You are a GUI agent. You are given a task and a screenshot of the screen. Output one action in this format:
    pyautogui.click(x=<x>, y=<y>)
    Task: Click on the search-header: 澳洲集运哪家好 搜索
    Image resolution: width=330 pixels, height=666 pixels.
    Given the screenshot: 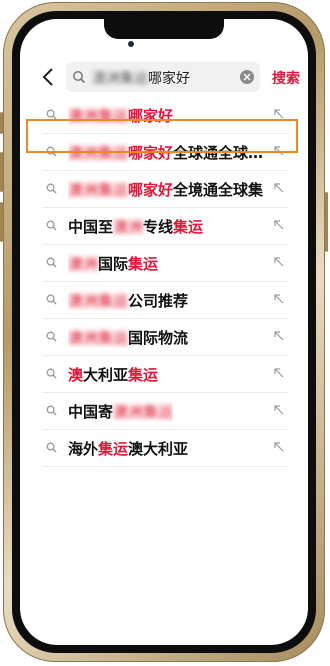 What is the action you would take?
    pyautogui.click(x=164, y=77)
    